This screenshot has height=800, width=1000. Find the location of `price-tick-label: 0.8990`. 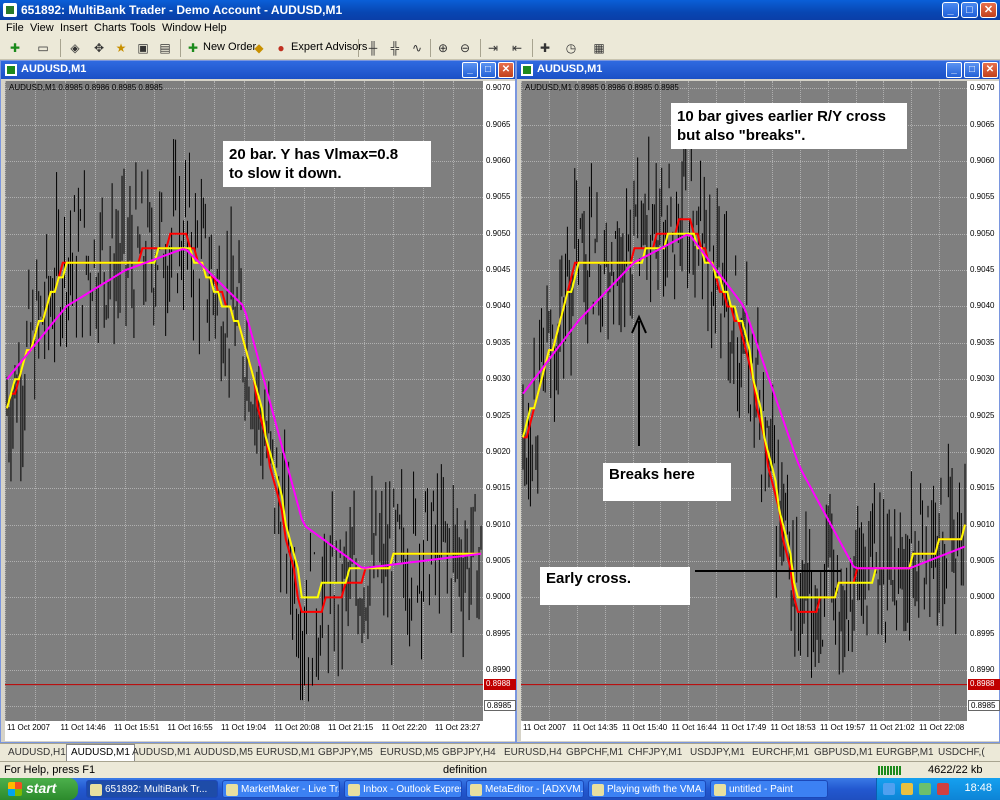

price-tick-label: 0.8990 is located at coordinates (498, 670).